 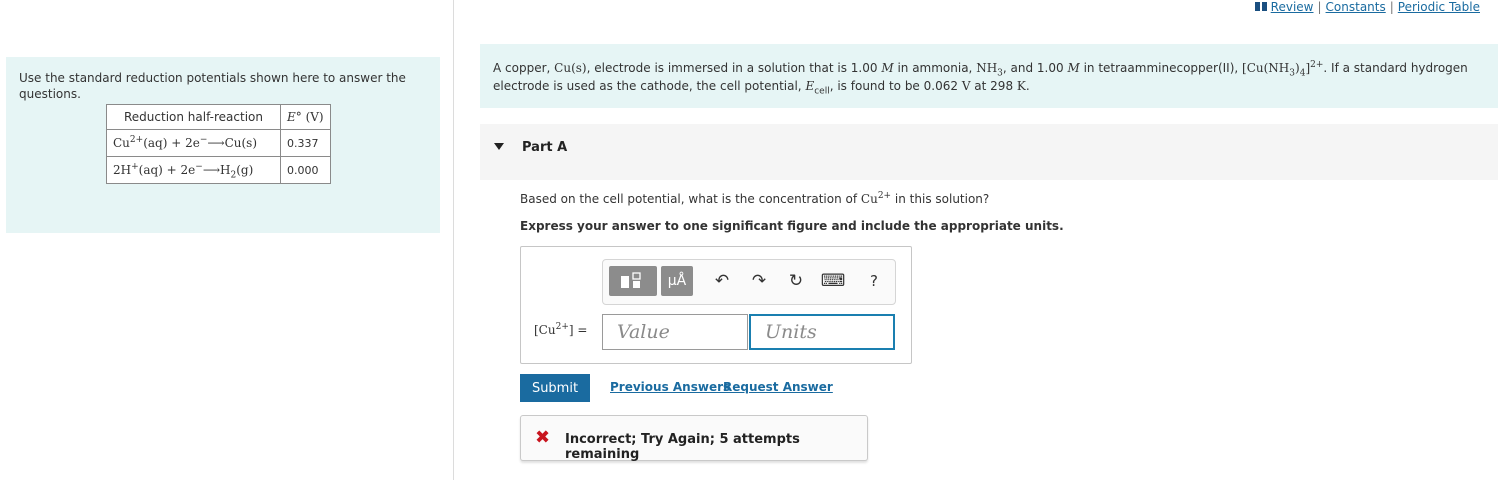 What do you see at coordinates (833, 281) in the screenshot?
I see `keyboard-icon: ⌨` at bounding box center [833, 281].